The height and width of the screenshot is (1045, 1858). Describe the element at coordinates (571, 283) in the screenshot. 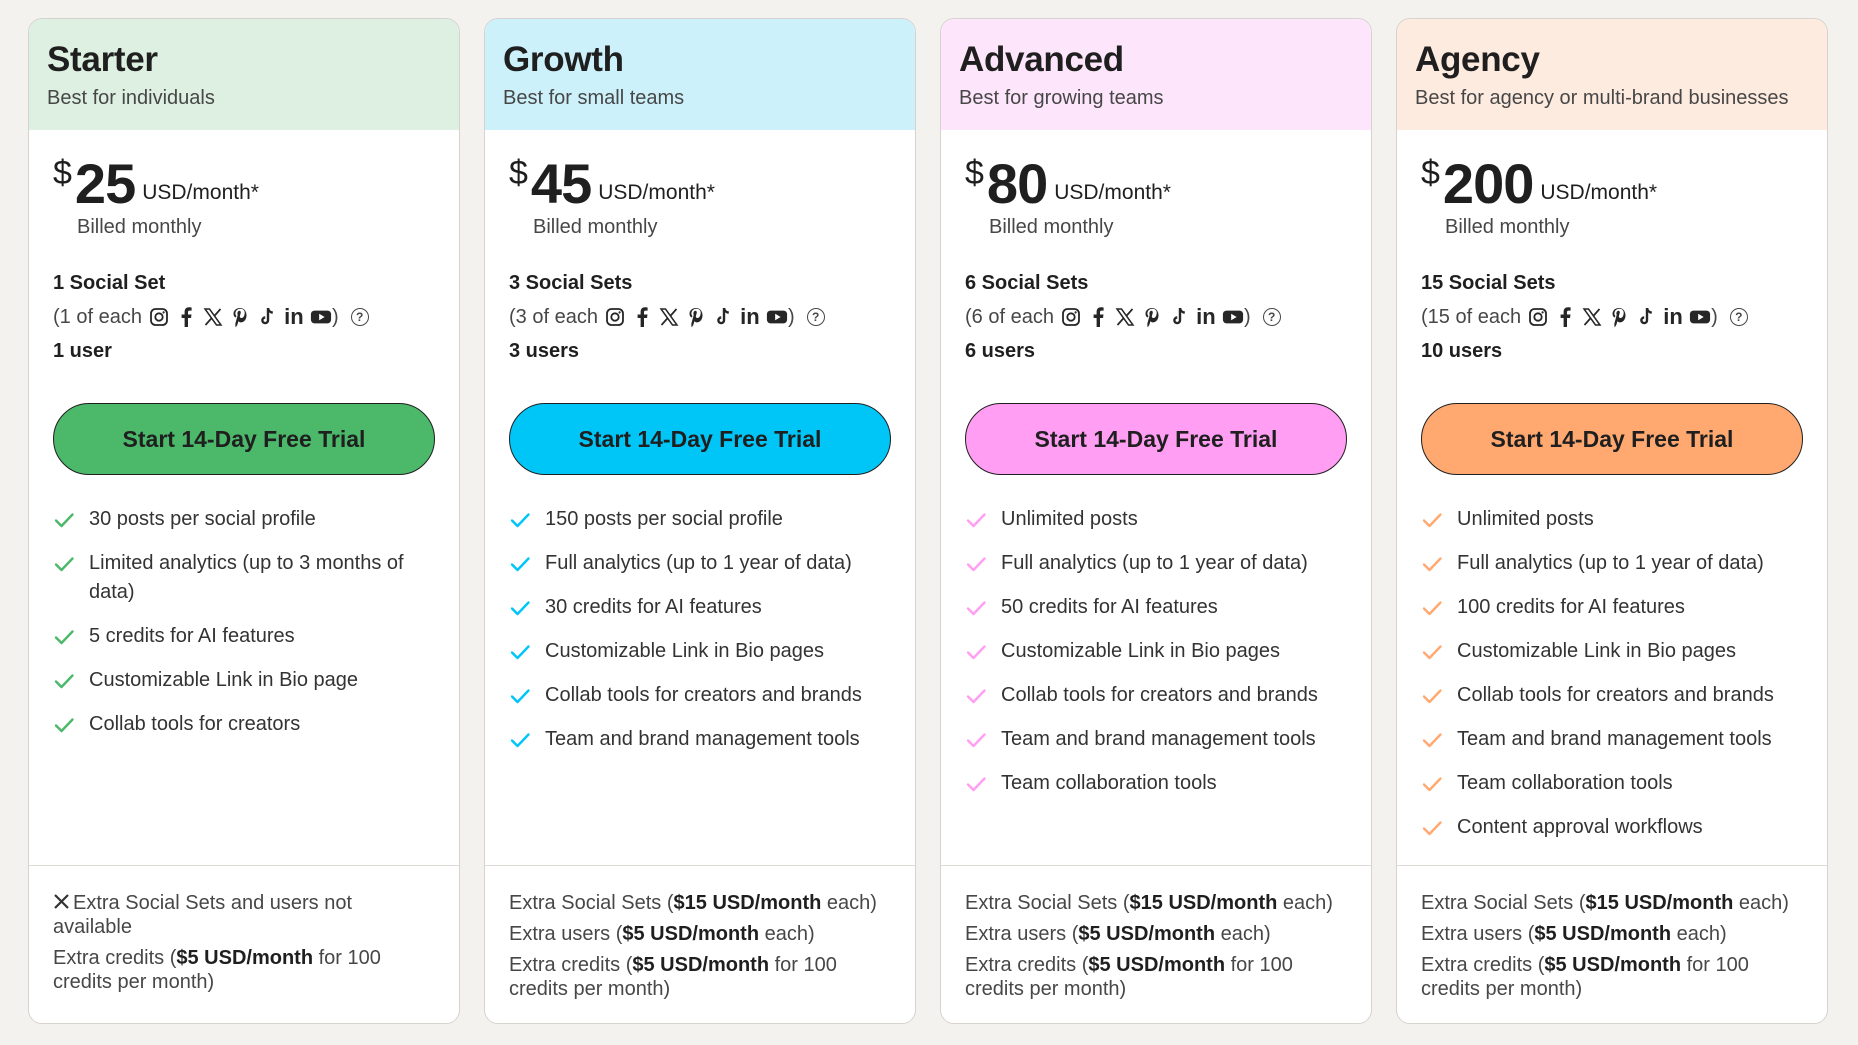

I see `social-sets-count: 3 Social Sets` at that location.